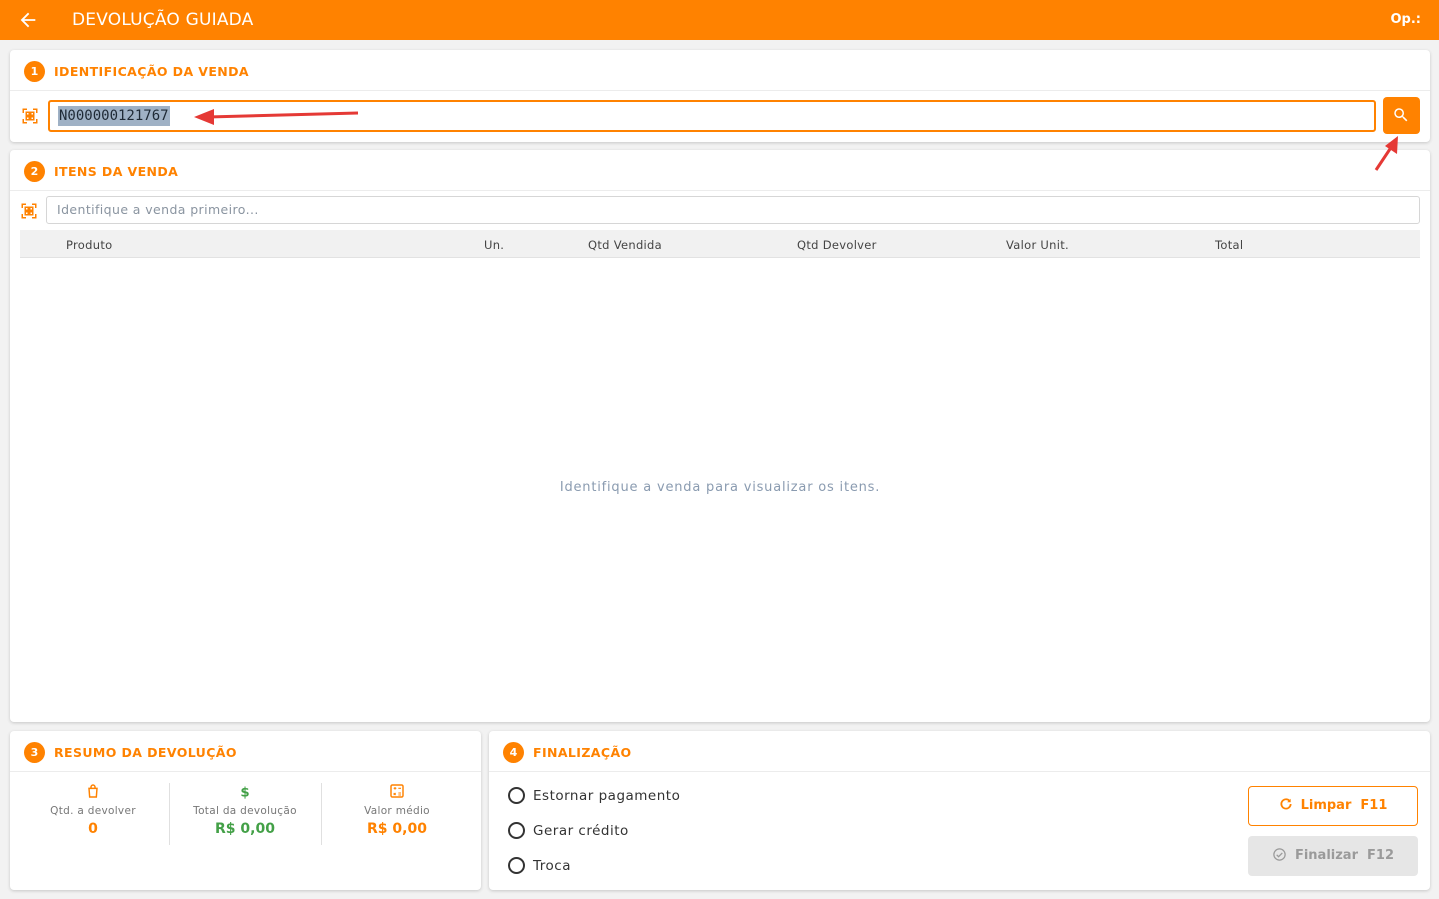  I want to click on column-header-valor-unit: Valor Unit., so click(1038, 245).